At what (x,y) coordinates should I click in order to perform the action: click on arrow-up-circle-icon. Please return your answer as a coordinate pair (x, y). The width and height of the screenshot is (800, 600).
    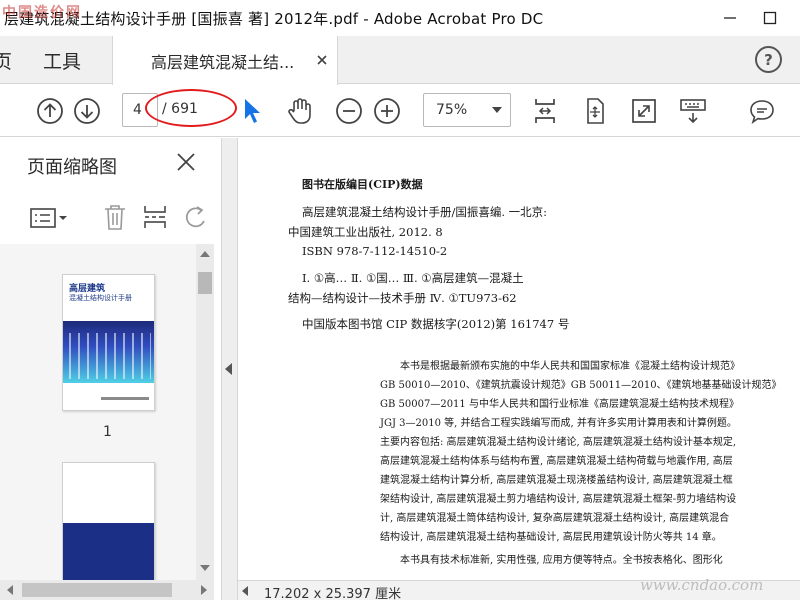
    Looking at the image, I should click on (50, 111).